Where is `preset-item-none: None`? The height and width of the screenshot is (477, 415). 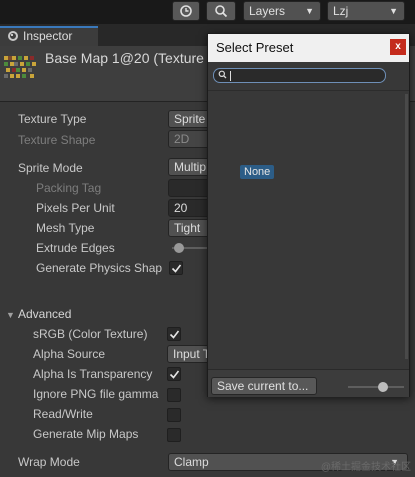 preset-item-none: None is located at coordinates (257, 172).